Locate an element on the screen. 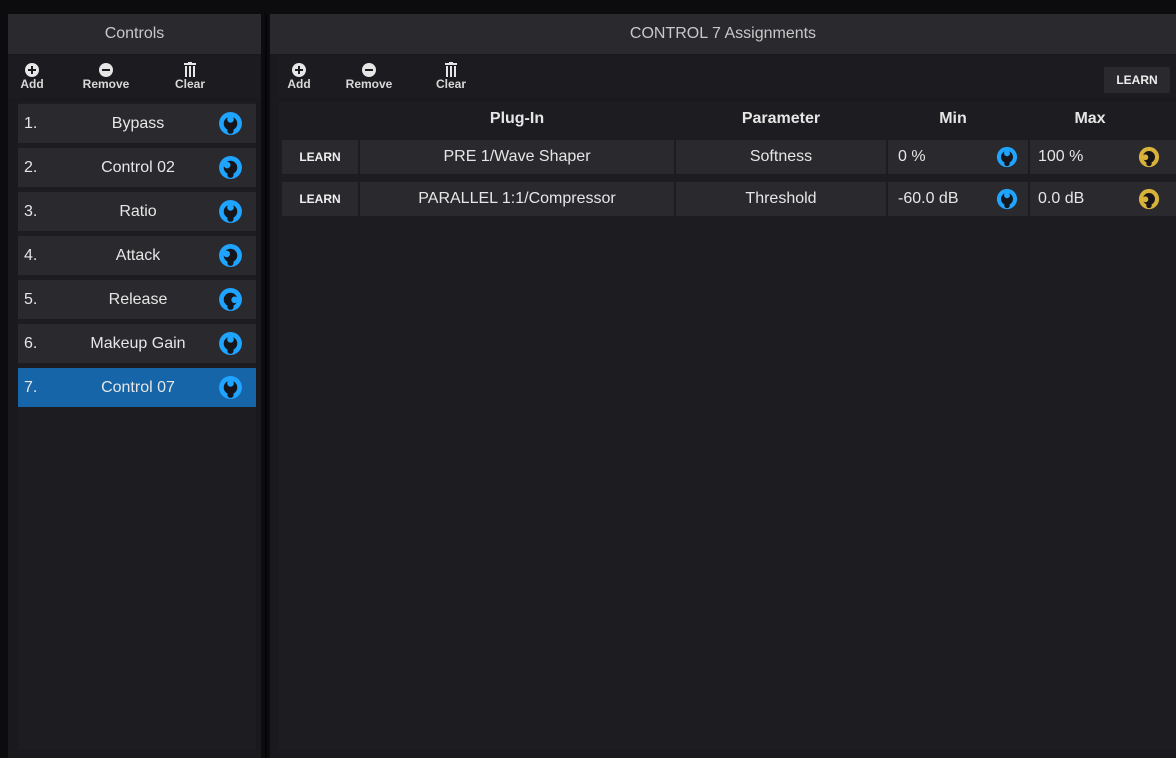  controls-panel-title: Controls is located at coordinates (134, 34).